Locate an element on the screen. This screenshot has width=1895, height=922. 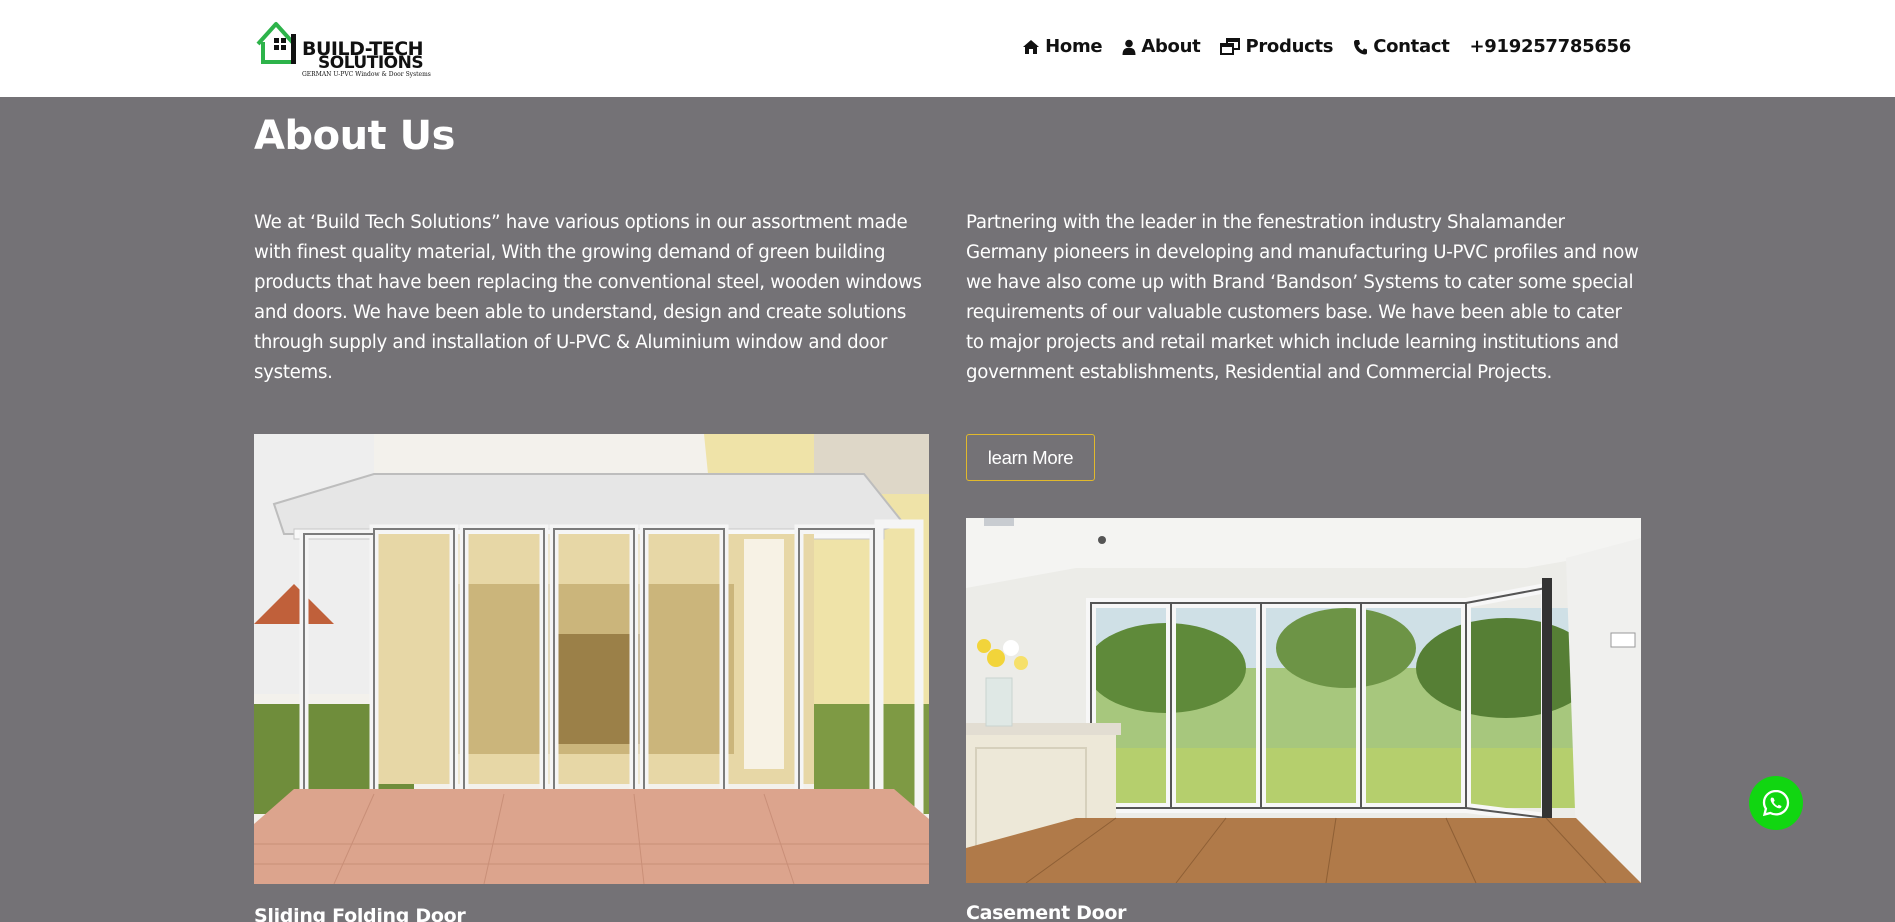
nav-phone-number: +919257785656 is located at coordinates (1551, 46).